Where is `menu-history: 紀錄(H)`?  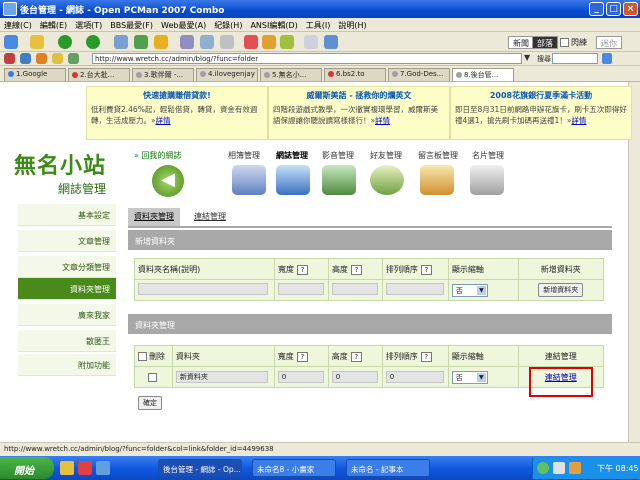
menu-history: 紀錄(H) is located at coordinates (228, 25).